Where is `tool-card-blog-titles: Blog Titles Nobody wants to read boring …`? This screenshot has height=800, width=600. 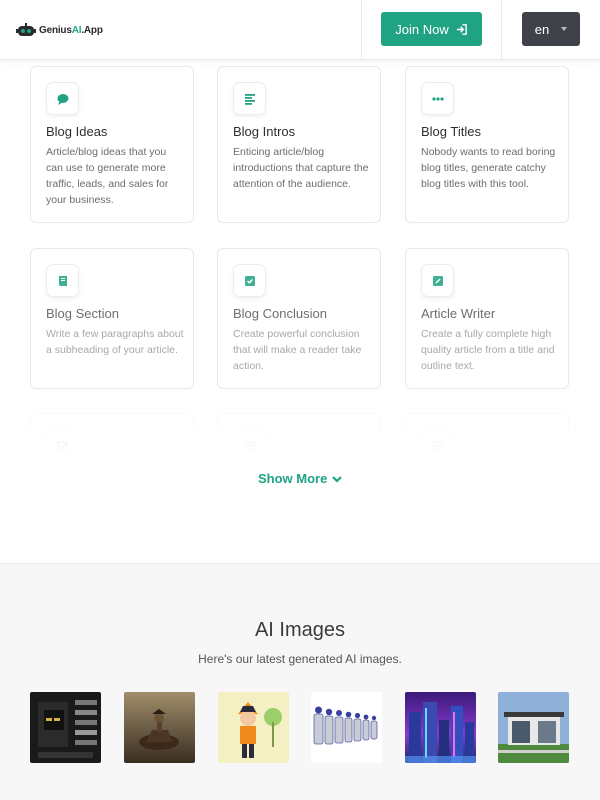 tool-card-blog-titles: Blog Titles Nobody wants to read boring … is located at coordinates (487, 144).